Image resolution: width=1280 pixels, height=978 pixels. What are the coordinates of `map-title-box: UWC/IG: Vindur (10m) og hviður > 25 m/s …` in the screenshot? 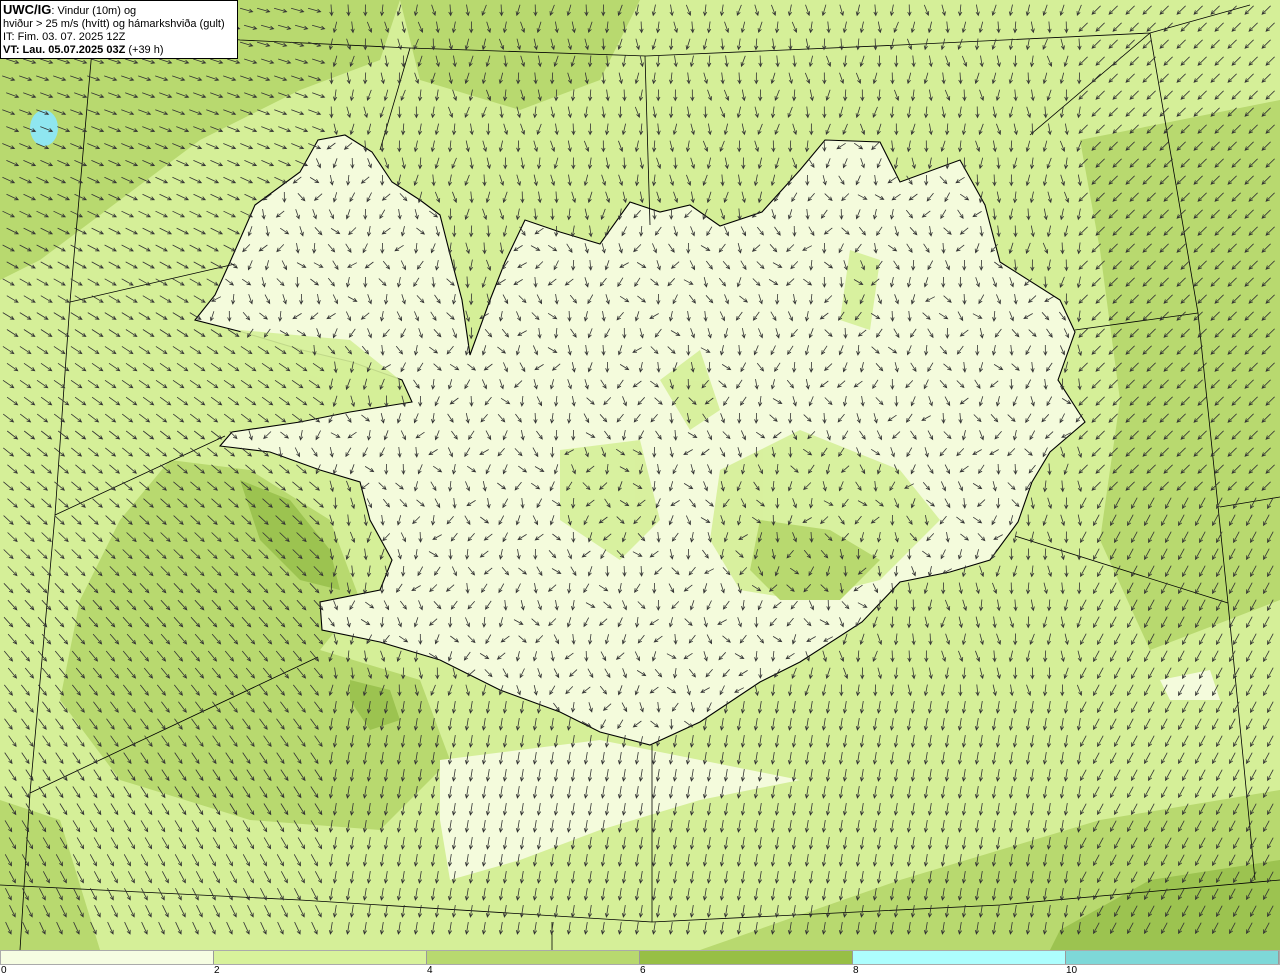 It's located at (119, 29).